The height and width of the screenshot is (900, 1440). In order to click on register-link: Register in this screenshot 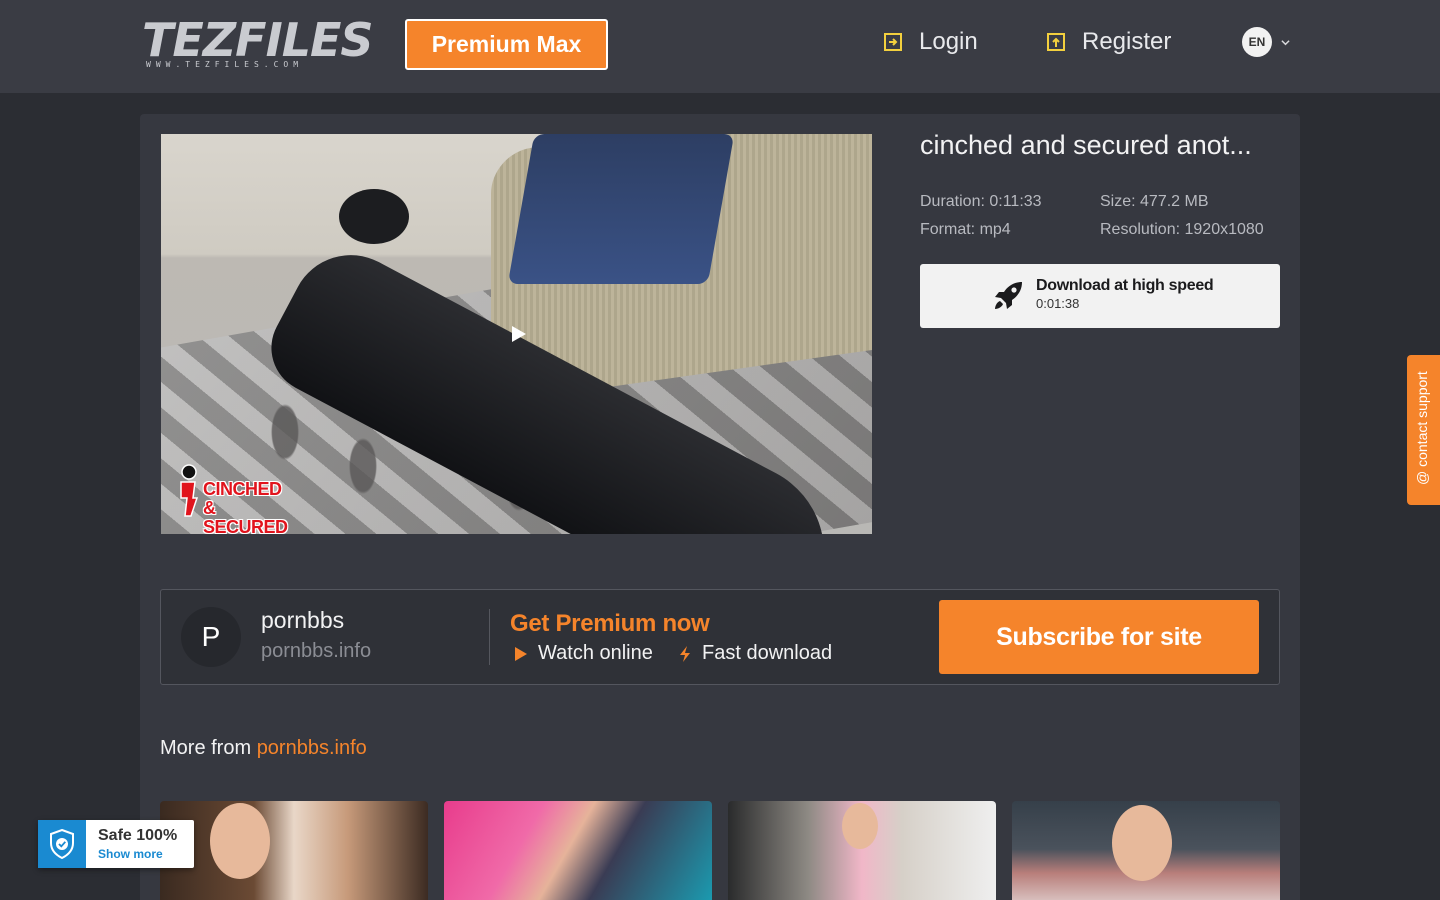, I will do `click(1108, 42)`.